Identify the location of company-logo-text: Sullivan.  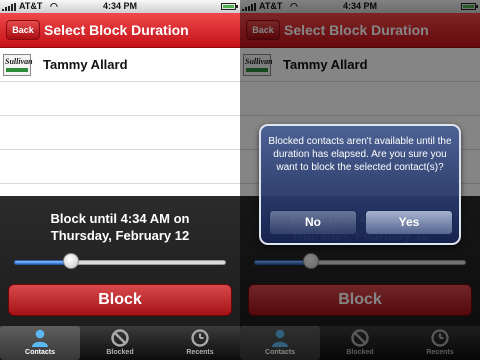
(19, 61).